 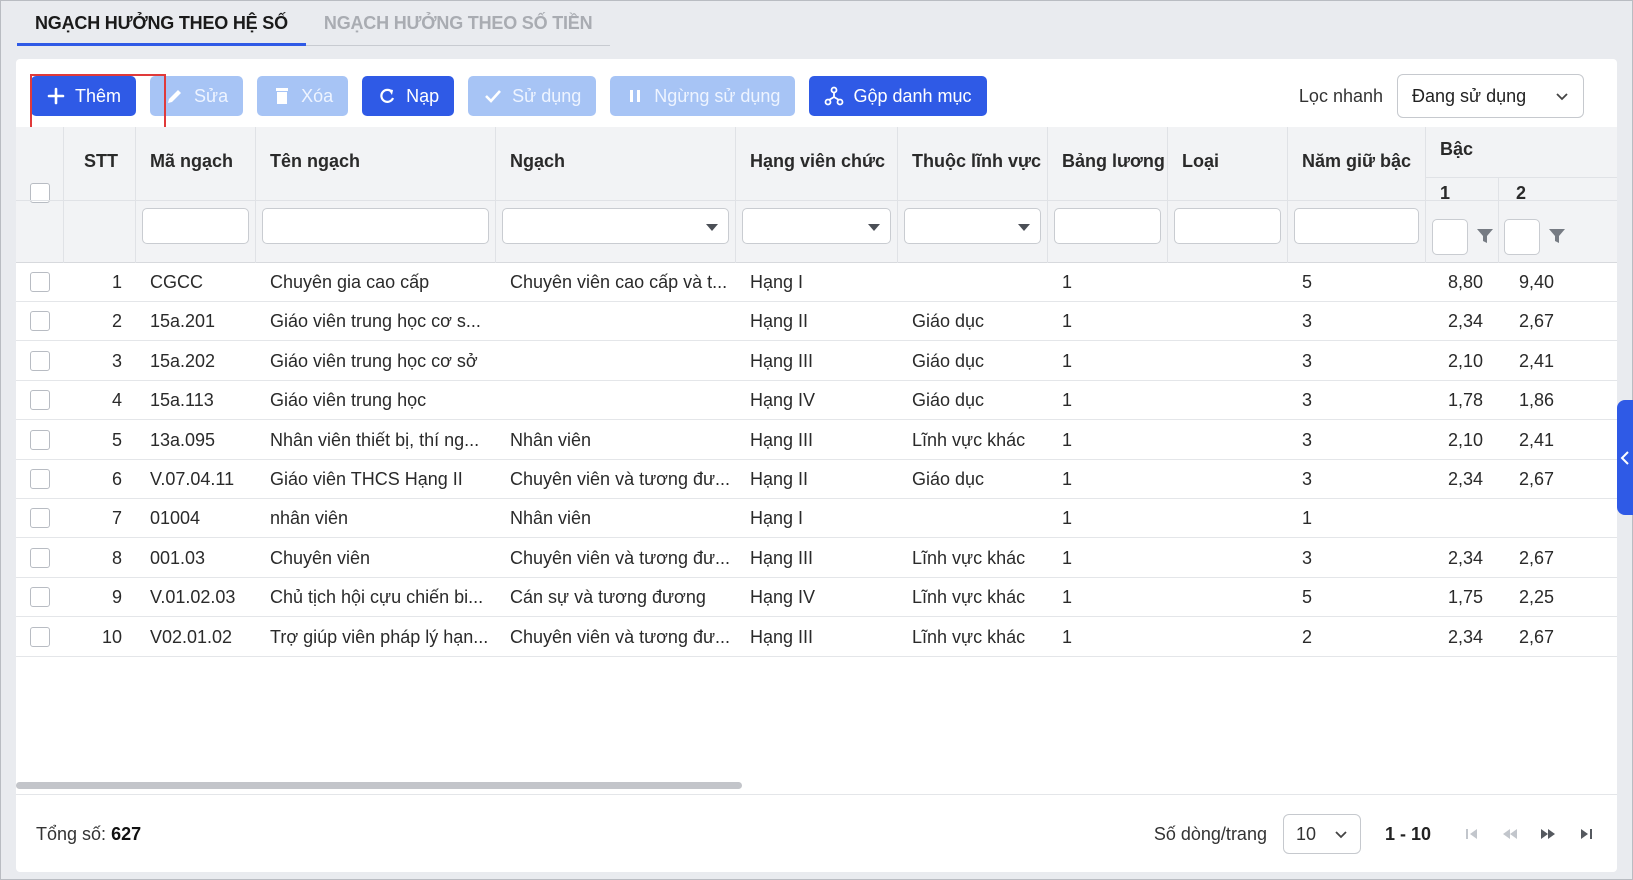 I want to click on cell-linh-vuc, so click(x=978, y=282).